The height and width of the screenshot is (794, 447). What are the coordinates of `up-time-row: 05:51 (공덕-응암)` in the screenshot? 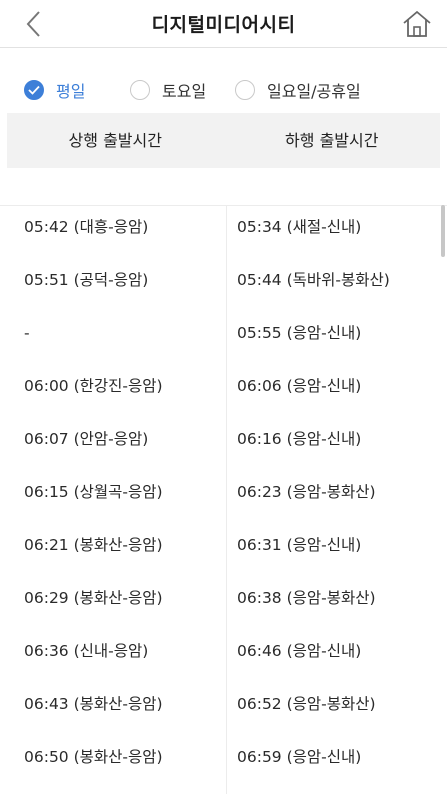 It's located at (86, 280).